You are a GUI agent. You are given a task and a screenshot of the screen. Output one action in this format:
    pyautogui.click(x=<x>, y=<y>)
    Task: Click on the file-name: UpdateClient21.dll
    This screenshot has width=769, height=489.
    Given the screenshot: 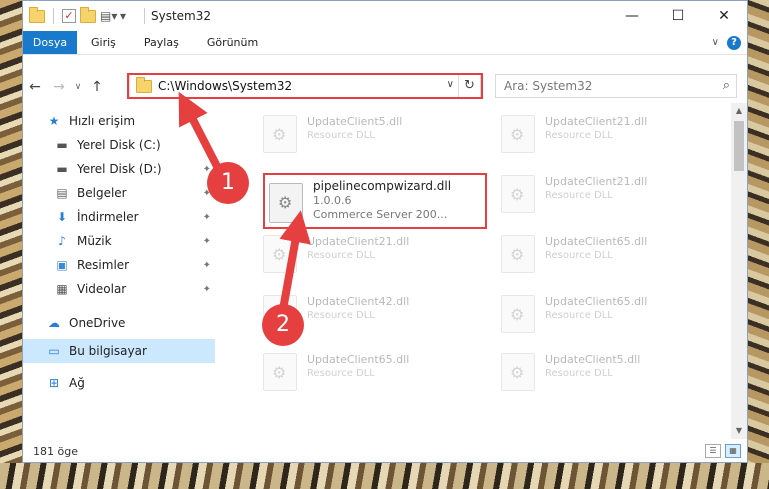 What is the action you would take?
    pyautogui.click(x=358, y=241)
    